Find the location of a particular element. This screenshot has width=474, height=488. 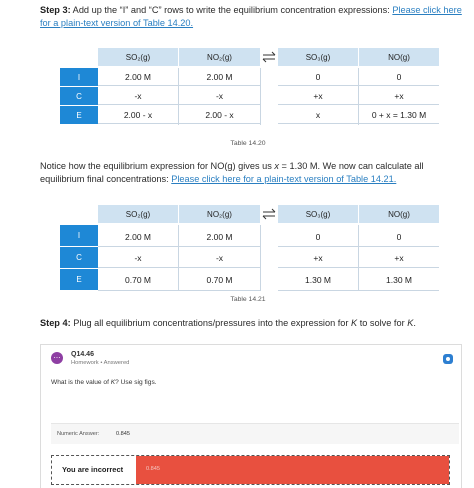

chat-bubble-icon: ⋯ is located at coordinates (57, 358).